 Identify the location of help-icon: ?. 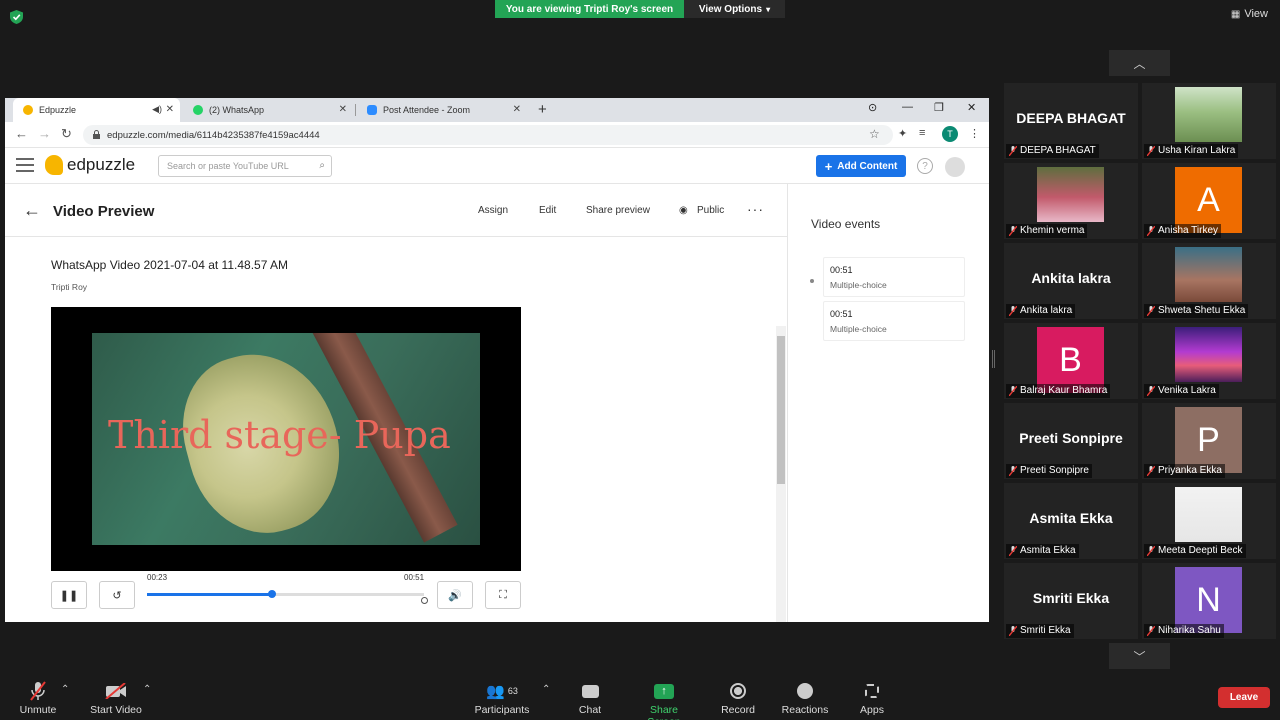
(925, 166).